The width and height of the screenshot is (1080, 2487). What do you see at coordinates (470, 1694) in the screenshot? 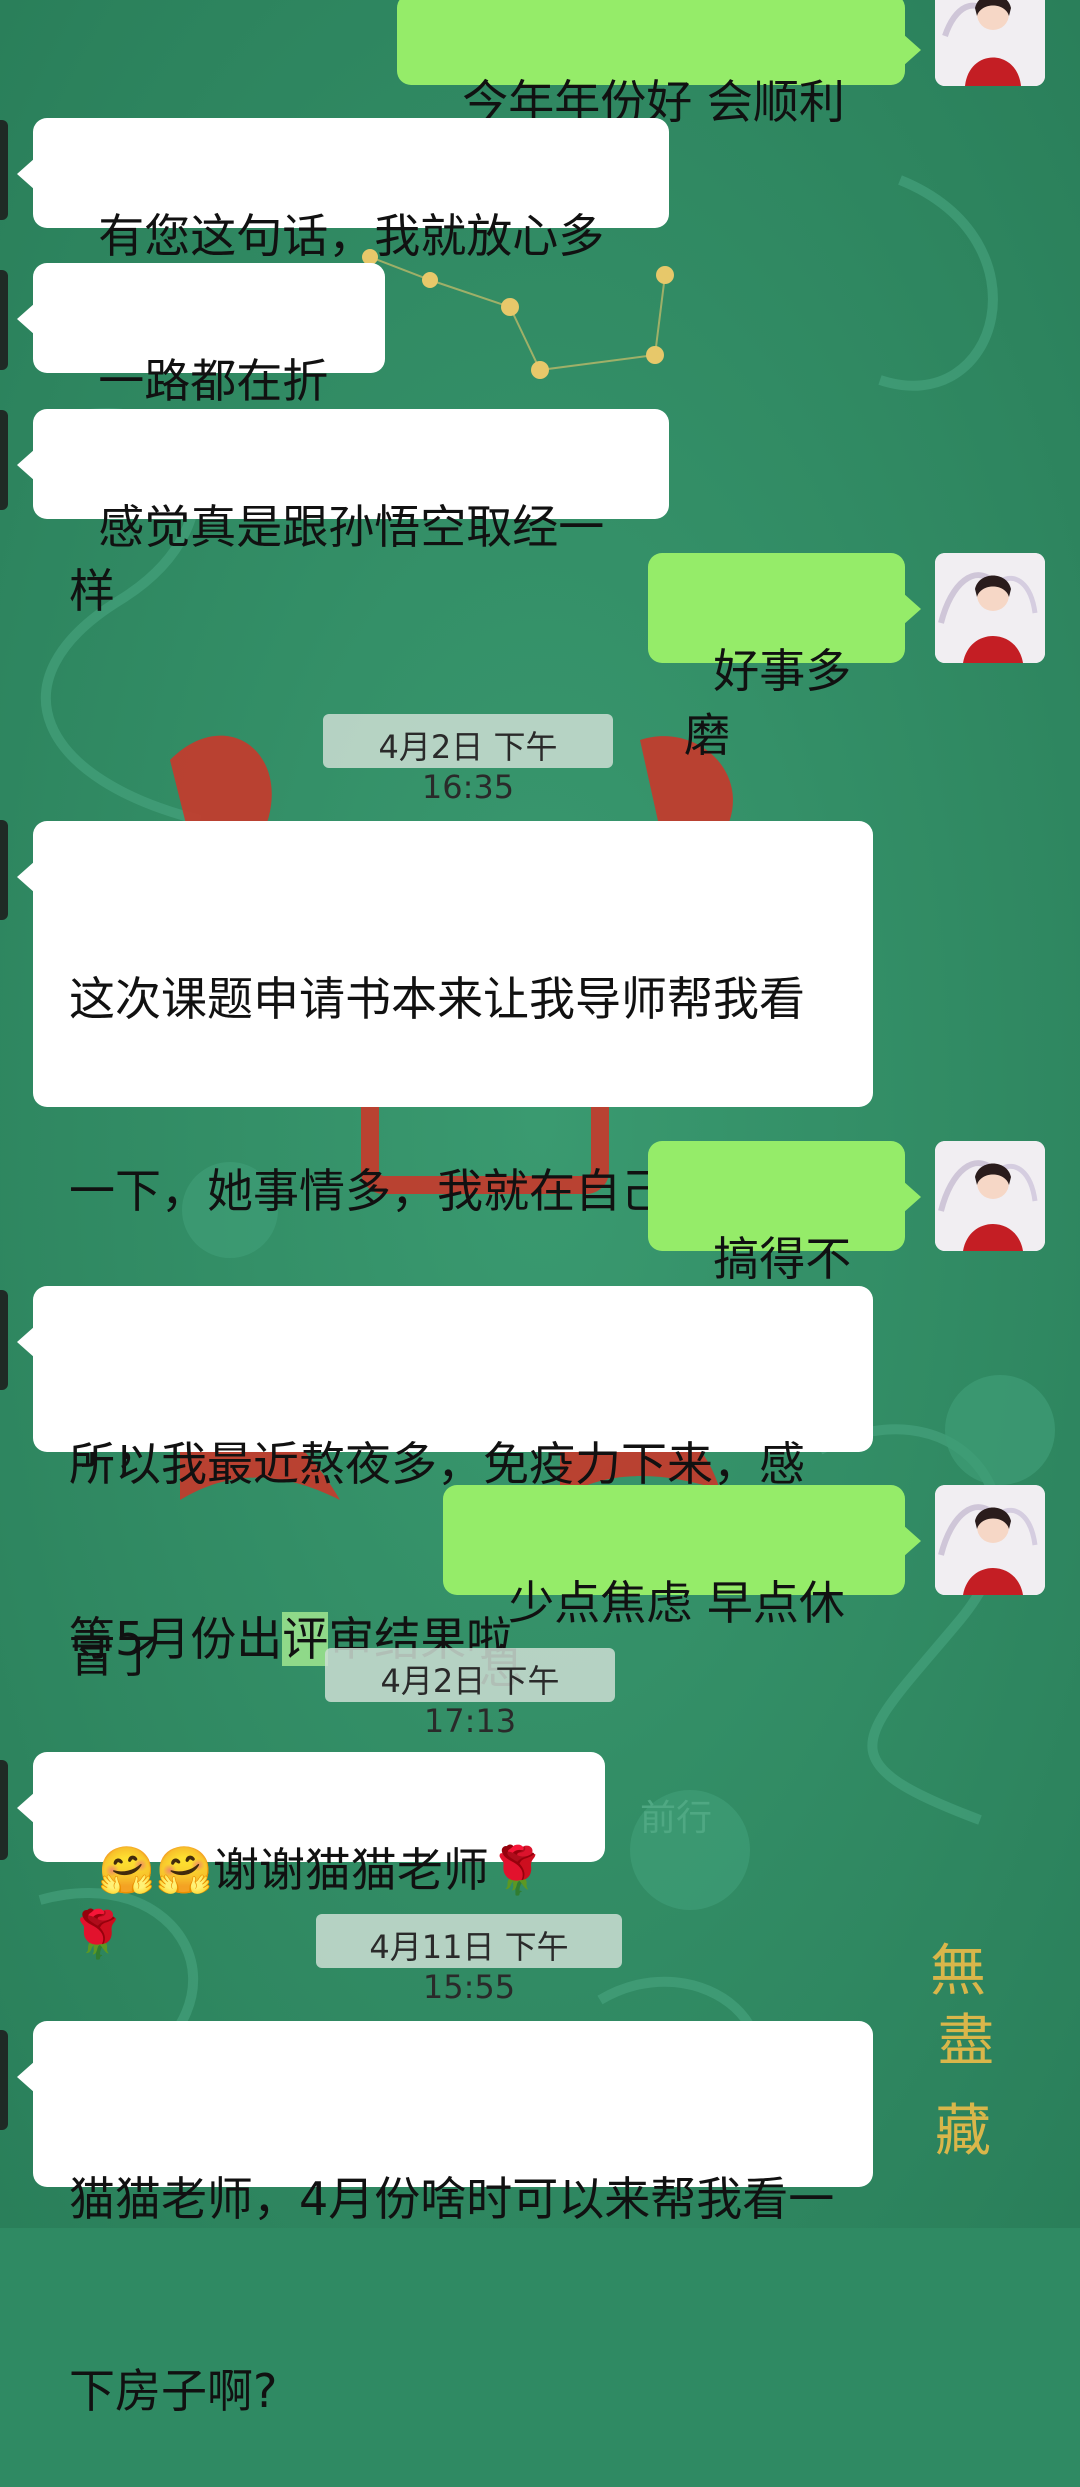
I see `timestamp: 4月2日 下午17:13` at bounding box center [470, 1694].